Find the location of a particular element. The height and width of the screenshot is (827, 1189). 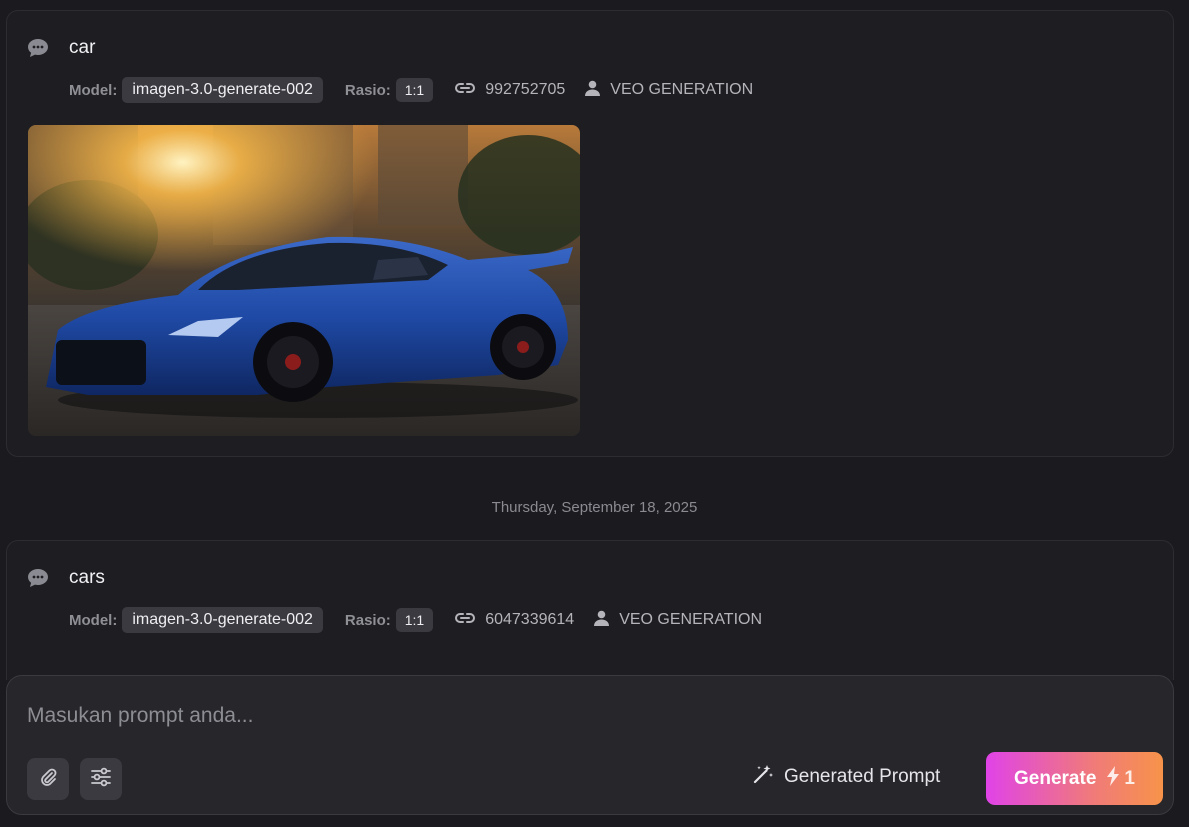

generated-prompt-label: Generated Prompt is located at coordinates (862, 776).